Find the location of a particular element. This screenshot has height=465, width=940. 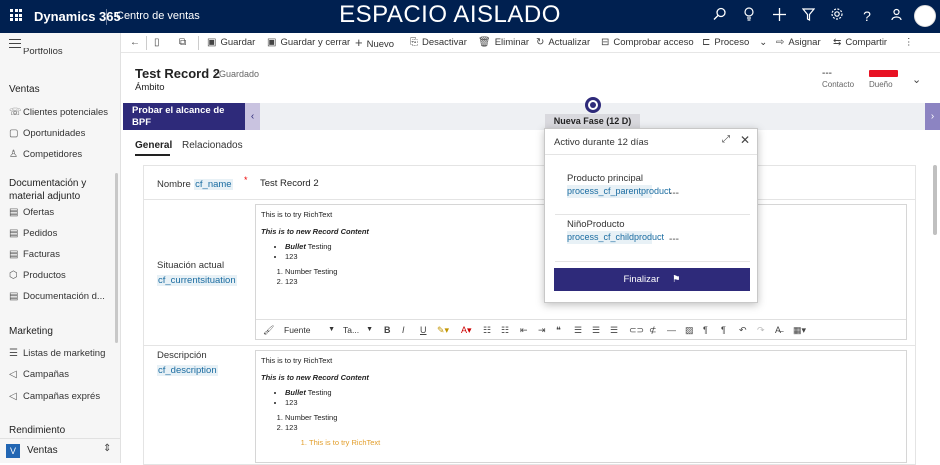

align-left-icon: ☰ is located at coordinates (578, 330).